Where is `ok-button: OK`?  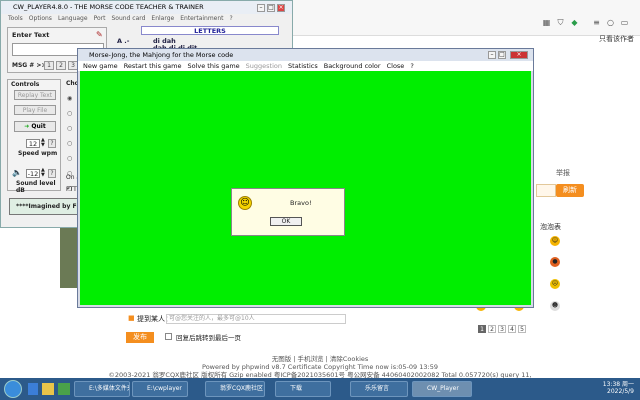
ok-button: OK is located at coordinates (286, 221).